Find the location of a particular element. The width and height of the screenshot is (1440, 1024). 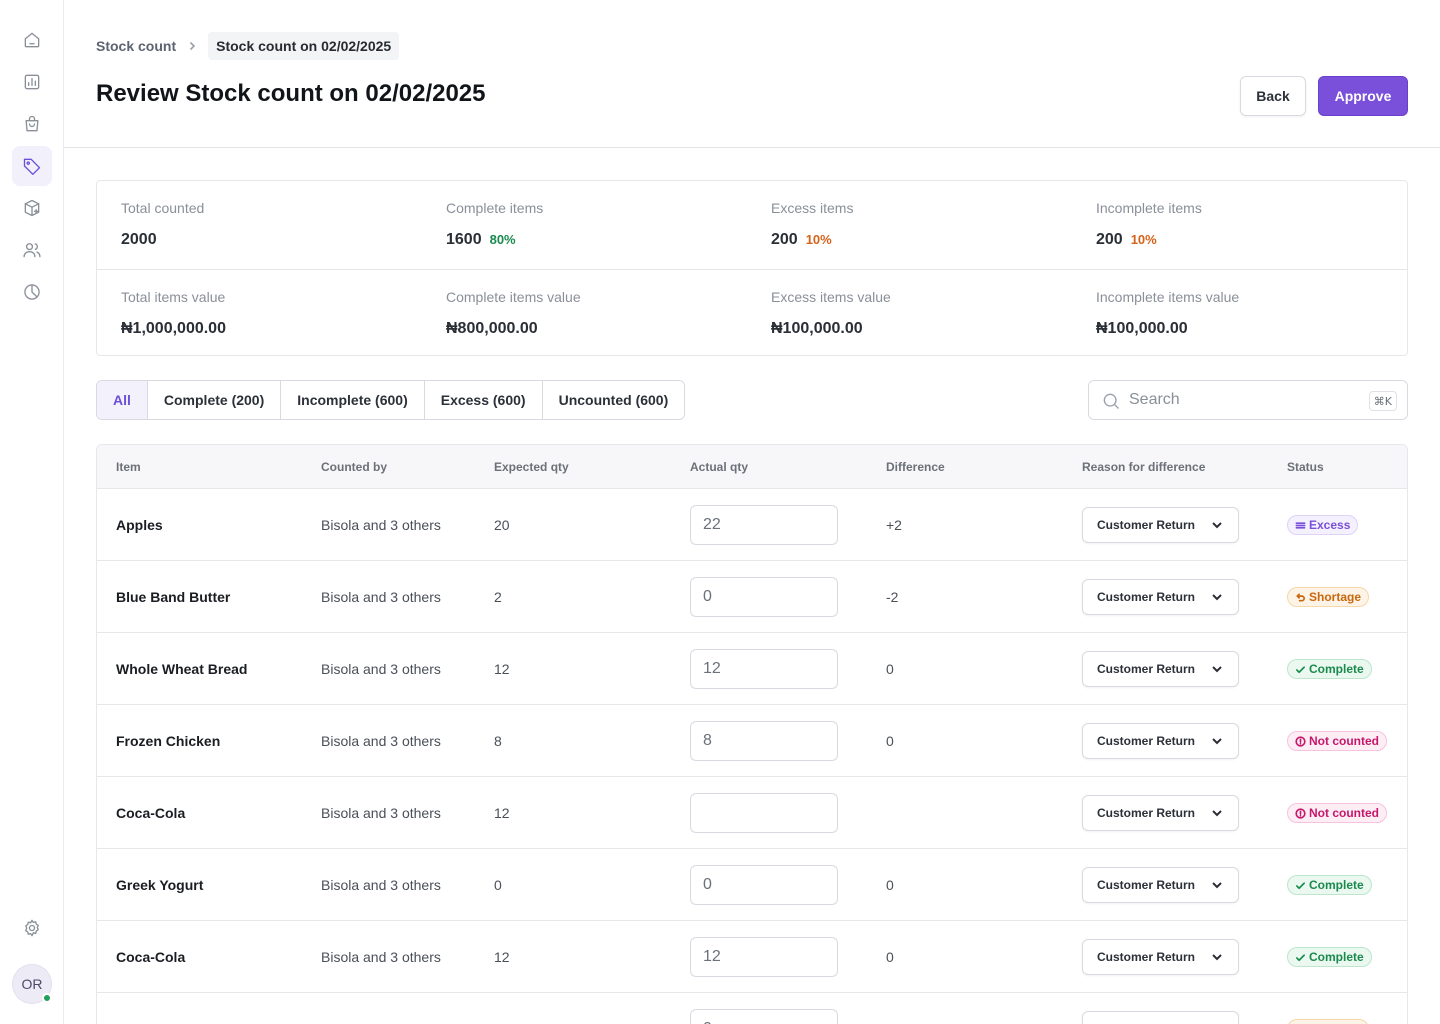

column-header-item: Item is located at coordinates (128, 467).